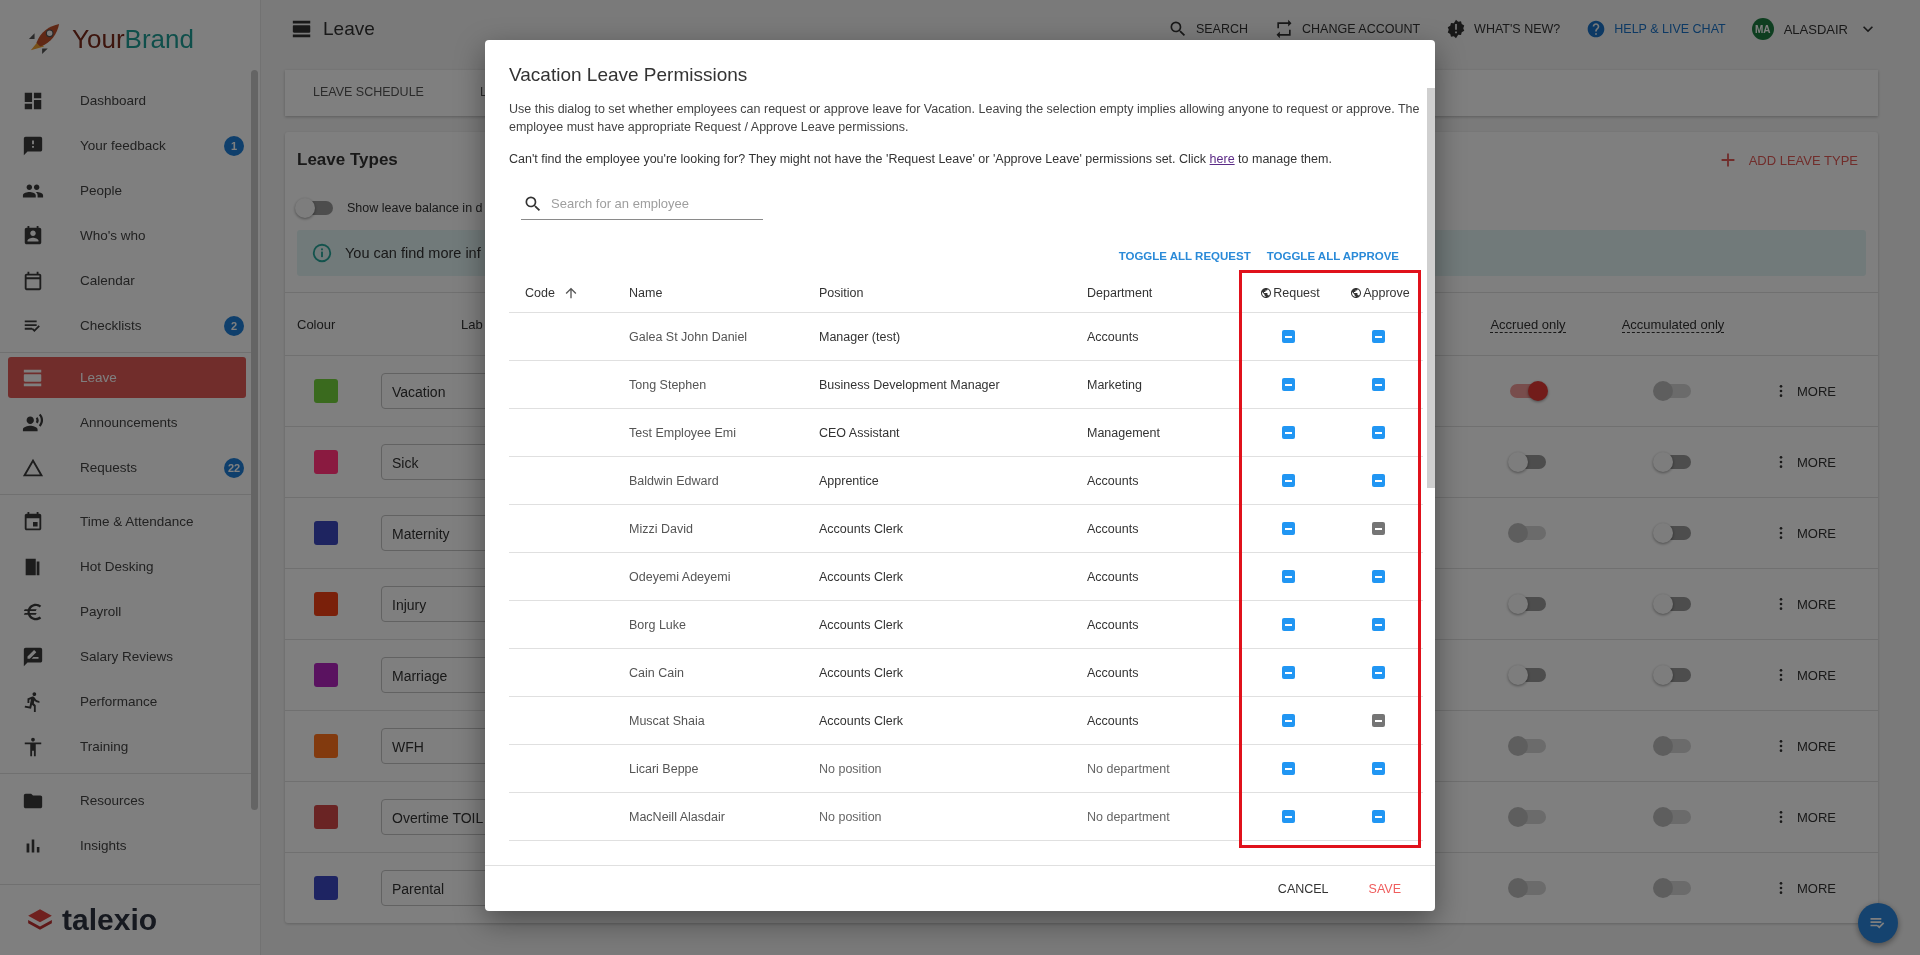 The image size is (1920, 955). What do you see at coordinates (124, 190) in the screenshot?
I see `sidebar-item: People` at bounding box center [124, 190].